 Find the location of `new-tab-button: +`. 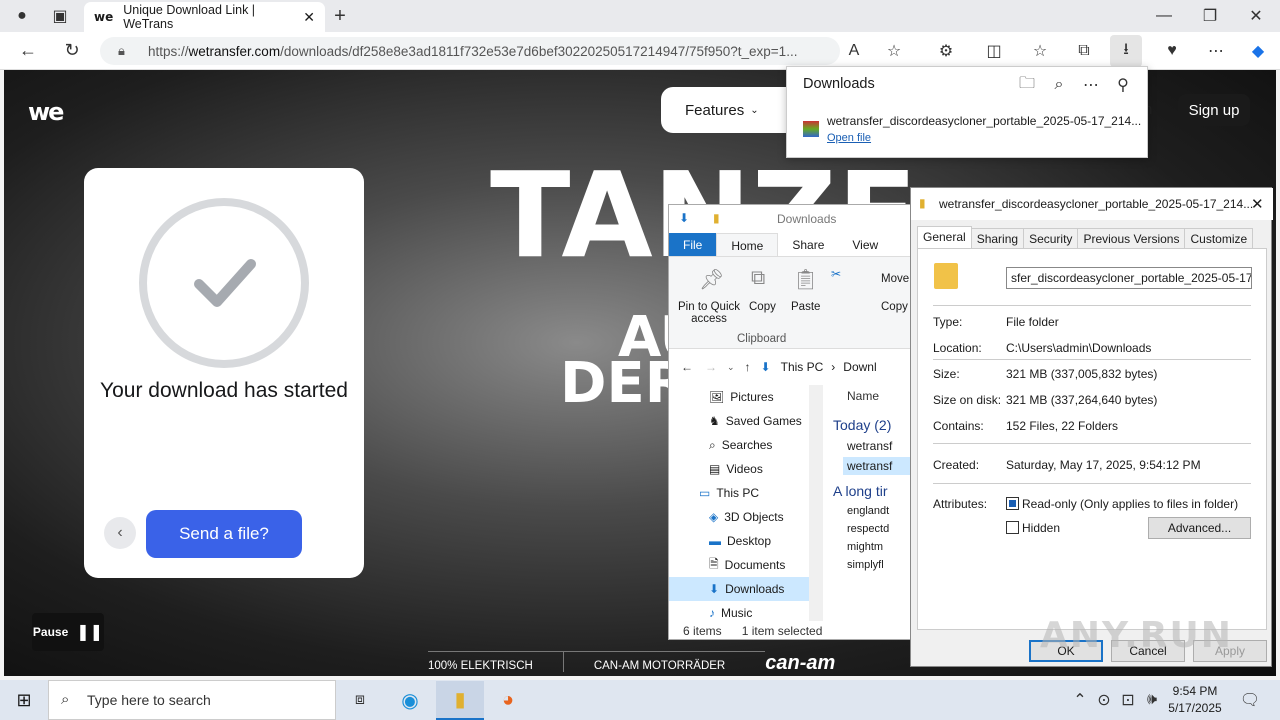

new-tab-button: + is located at coordinates (340, 16).